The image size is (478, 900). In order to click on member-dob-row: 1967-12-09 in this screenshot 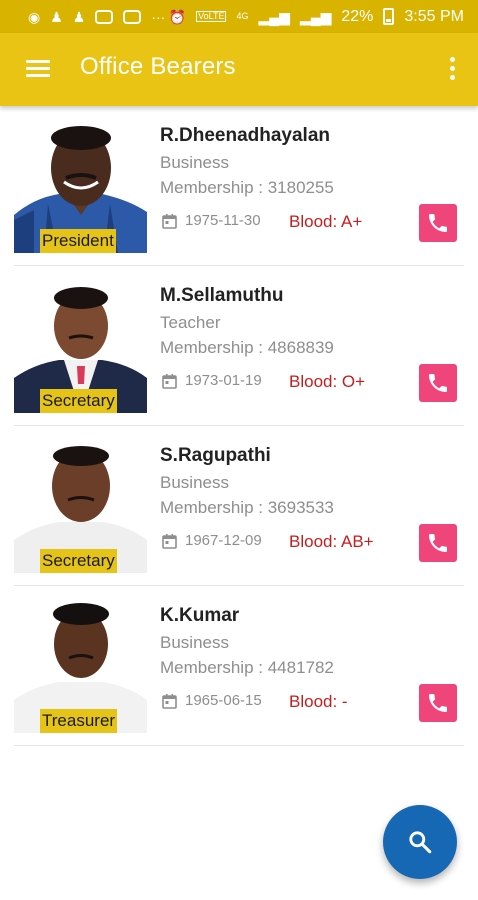, I will do `click(212, 540)`.